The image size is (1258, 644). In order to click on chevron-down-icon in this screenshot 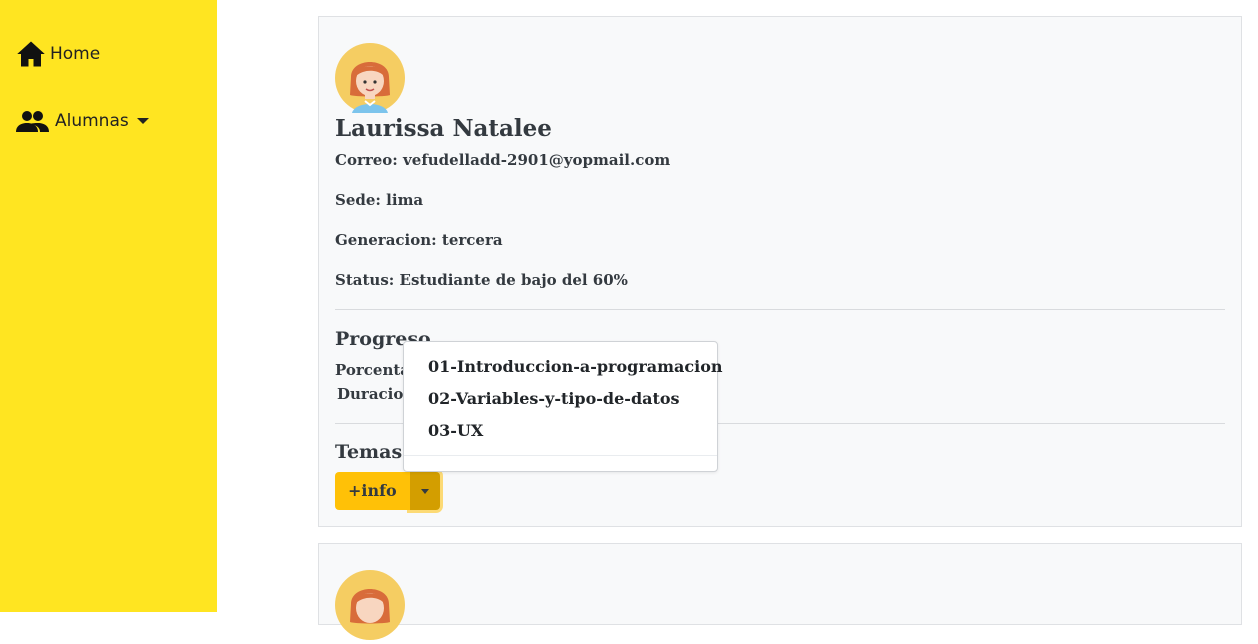, I will do `click(142, 121)`.